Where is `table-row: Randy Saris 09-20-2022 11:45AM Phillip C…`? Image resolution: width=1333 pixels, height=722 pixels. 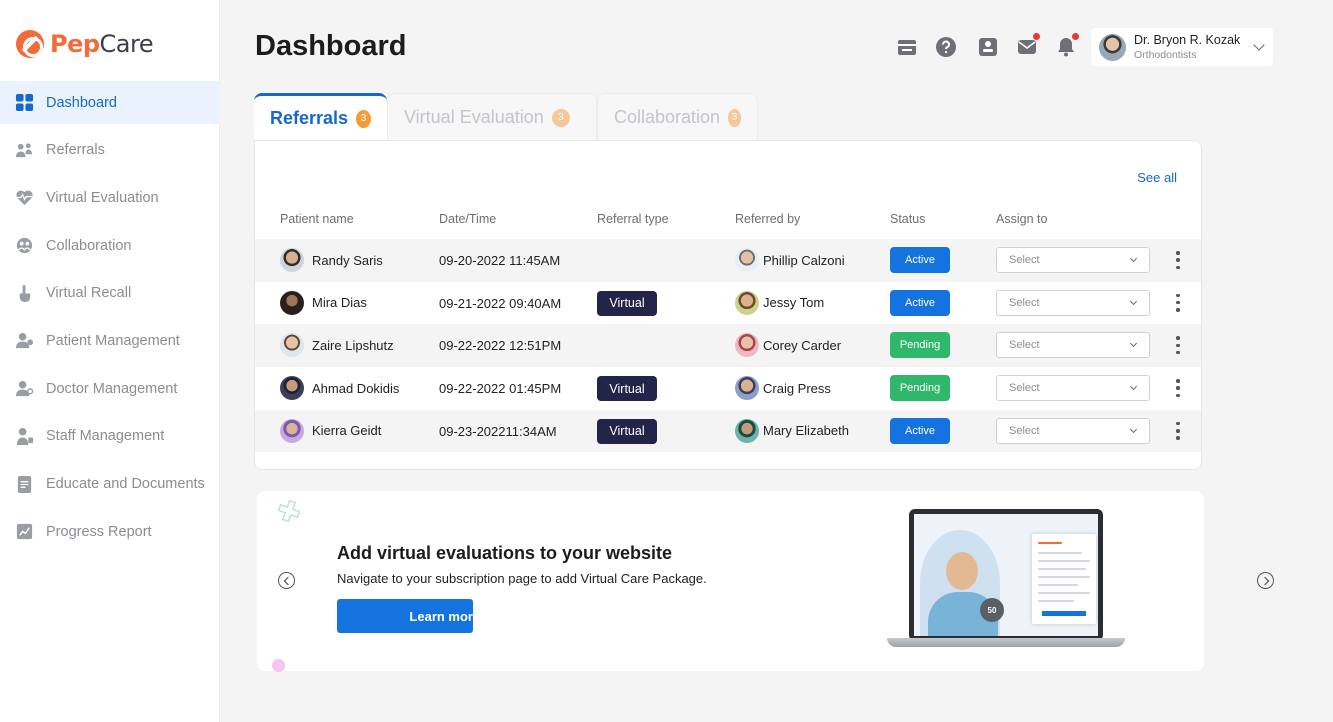
table-row: Randy Saris 09-20-2022 11:45AM Phillip C… is located at coordinates (728, 260).